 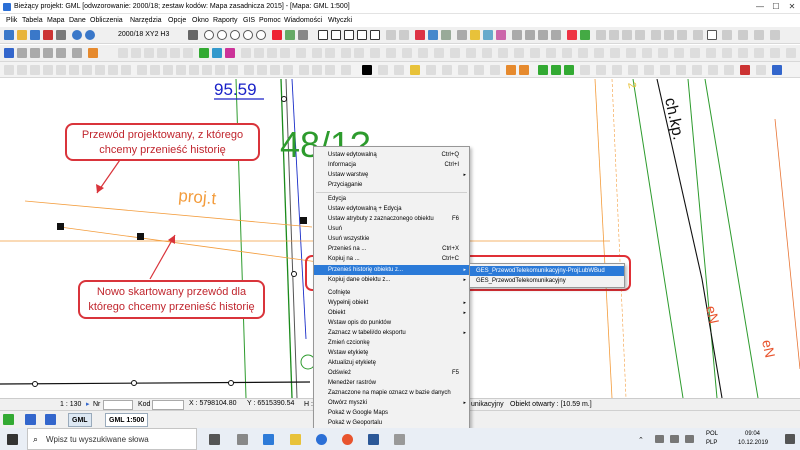 I want to click on black-square-icon, so click(x=367, y=70).